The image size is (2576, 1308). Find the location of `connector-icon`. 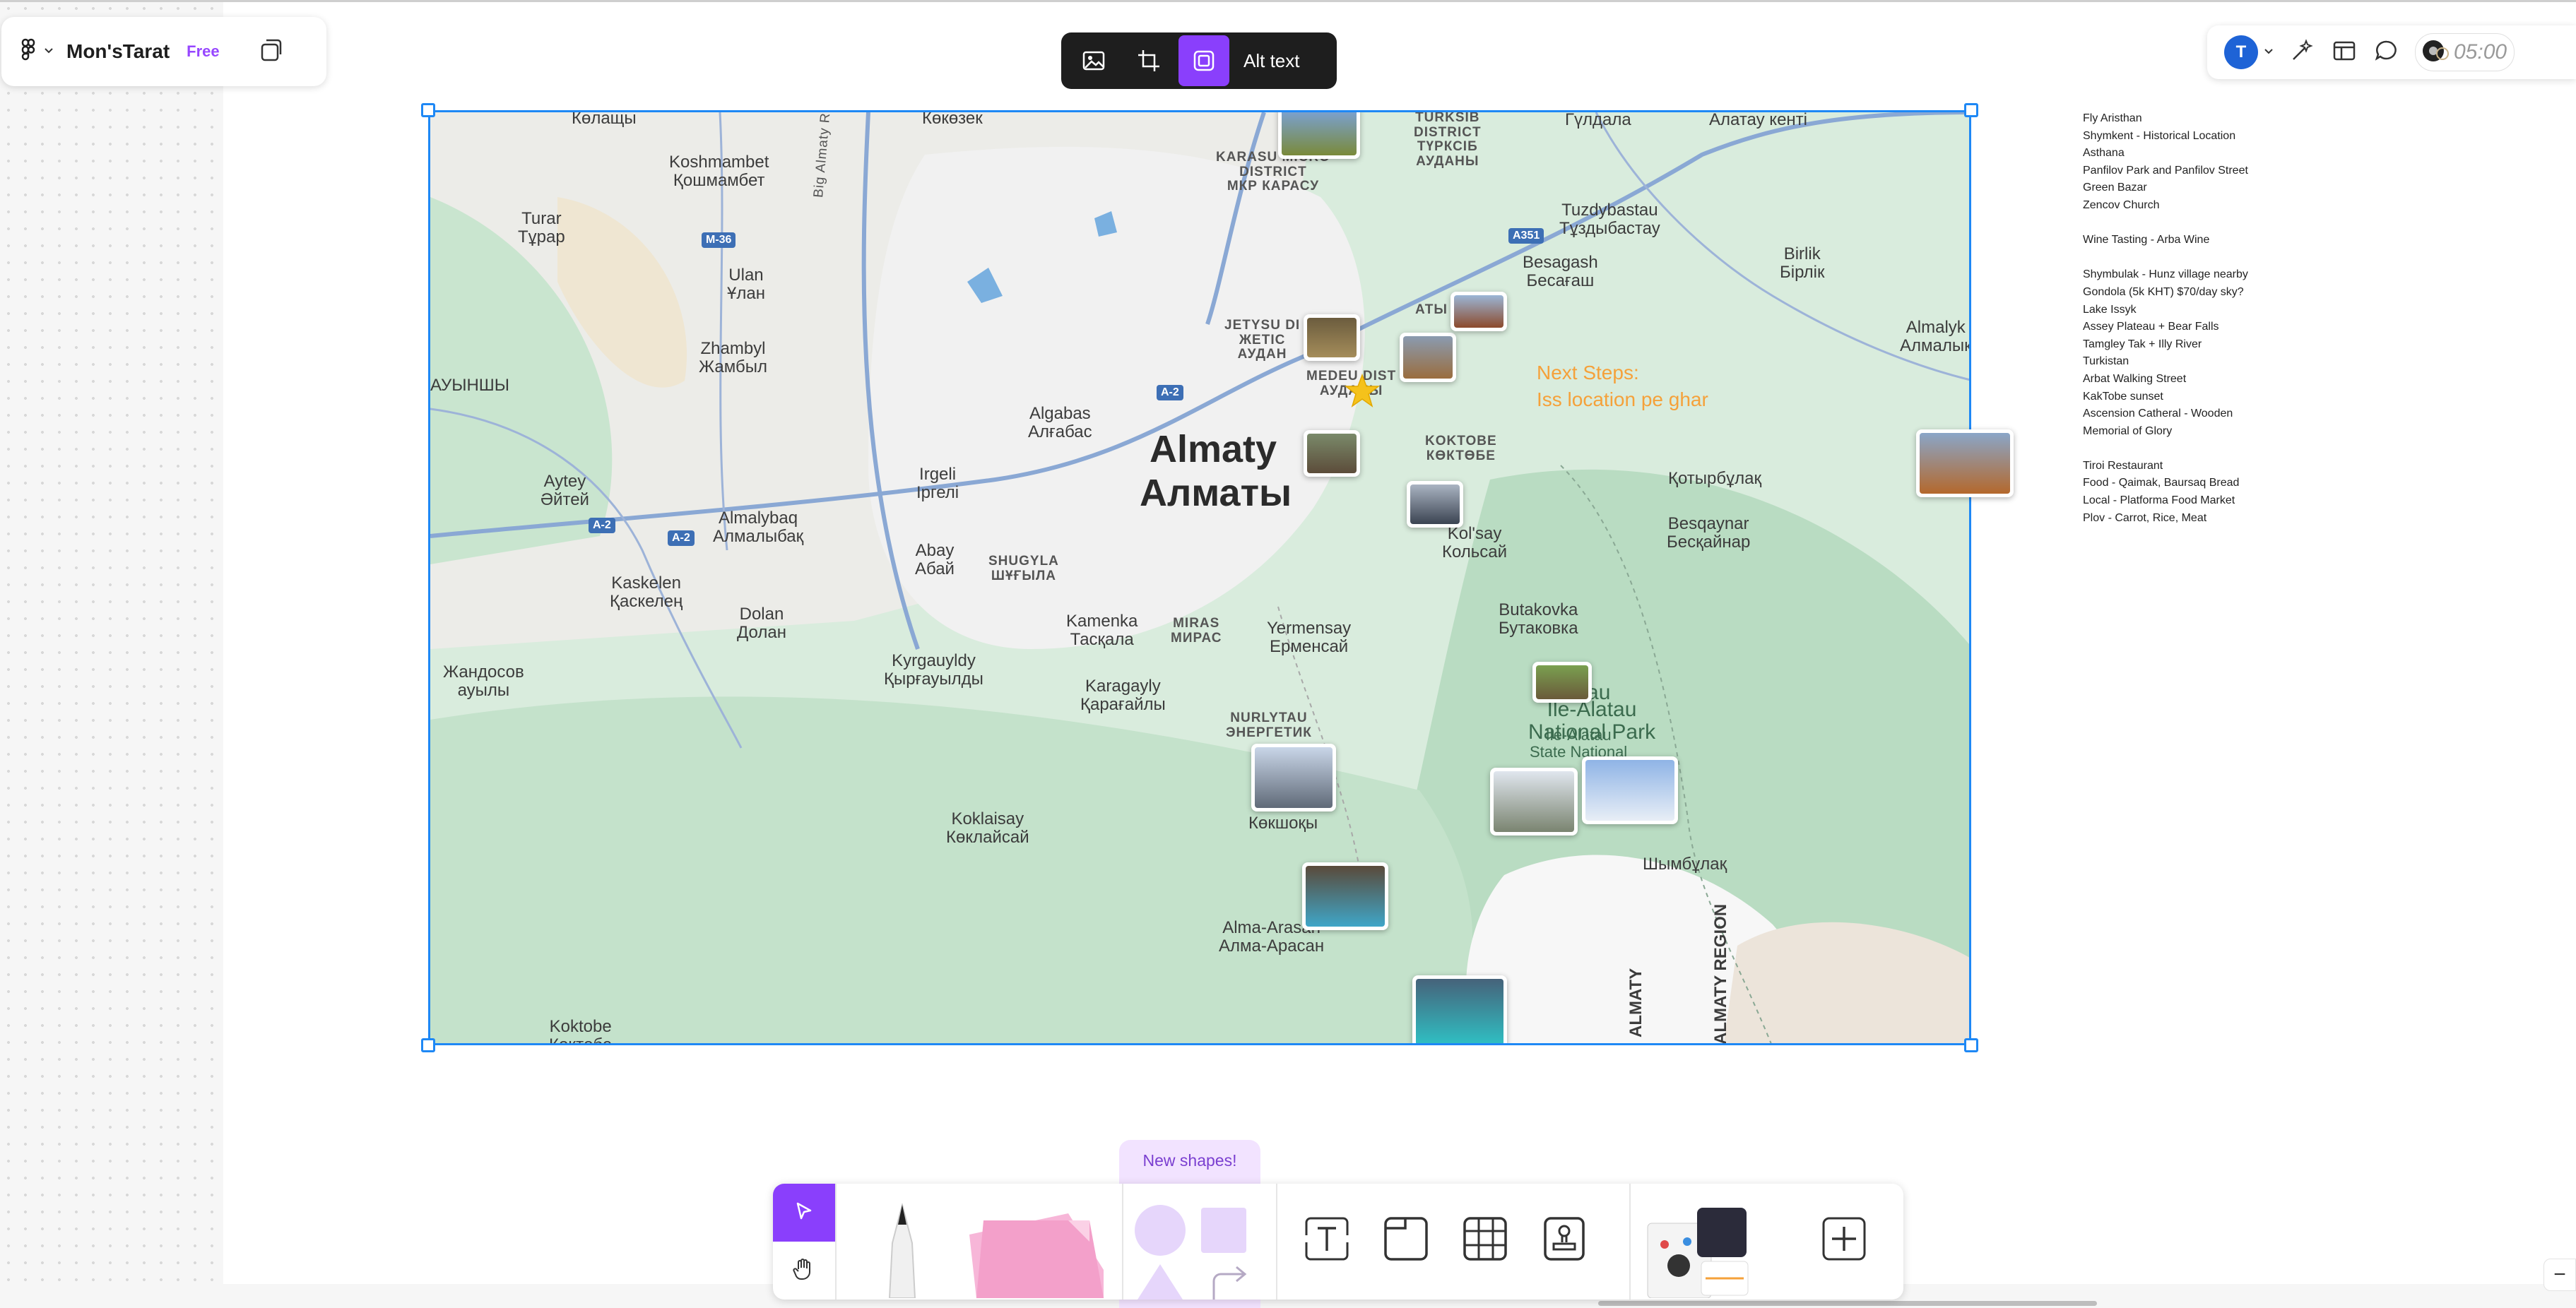

connector-icon is located at coordinates (1229, 1283).